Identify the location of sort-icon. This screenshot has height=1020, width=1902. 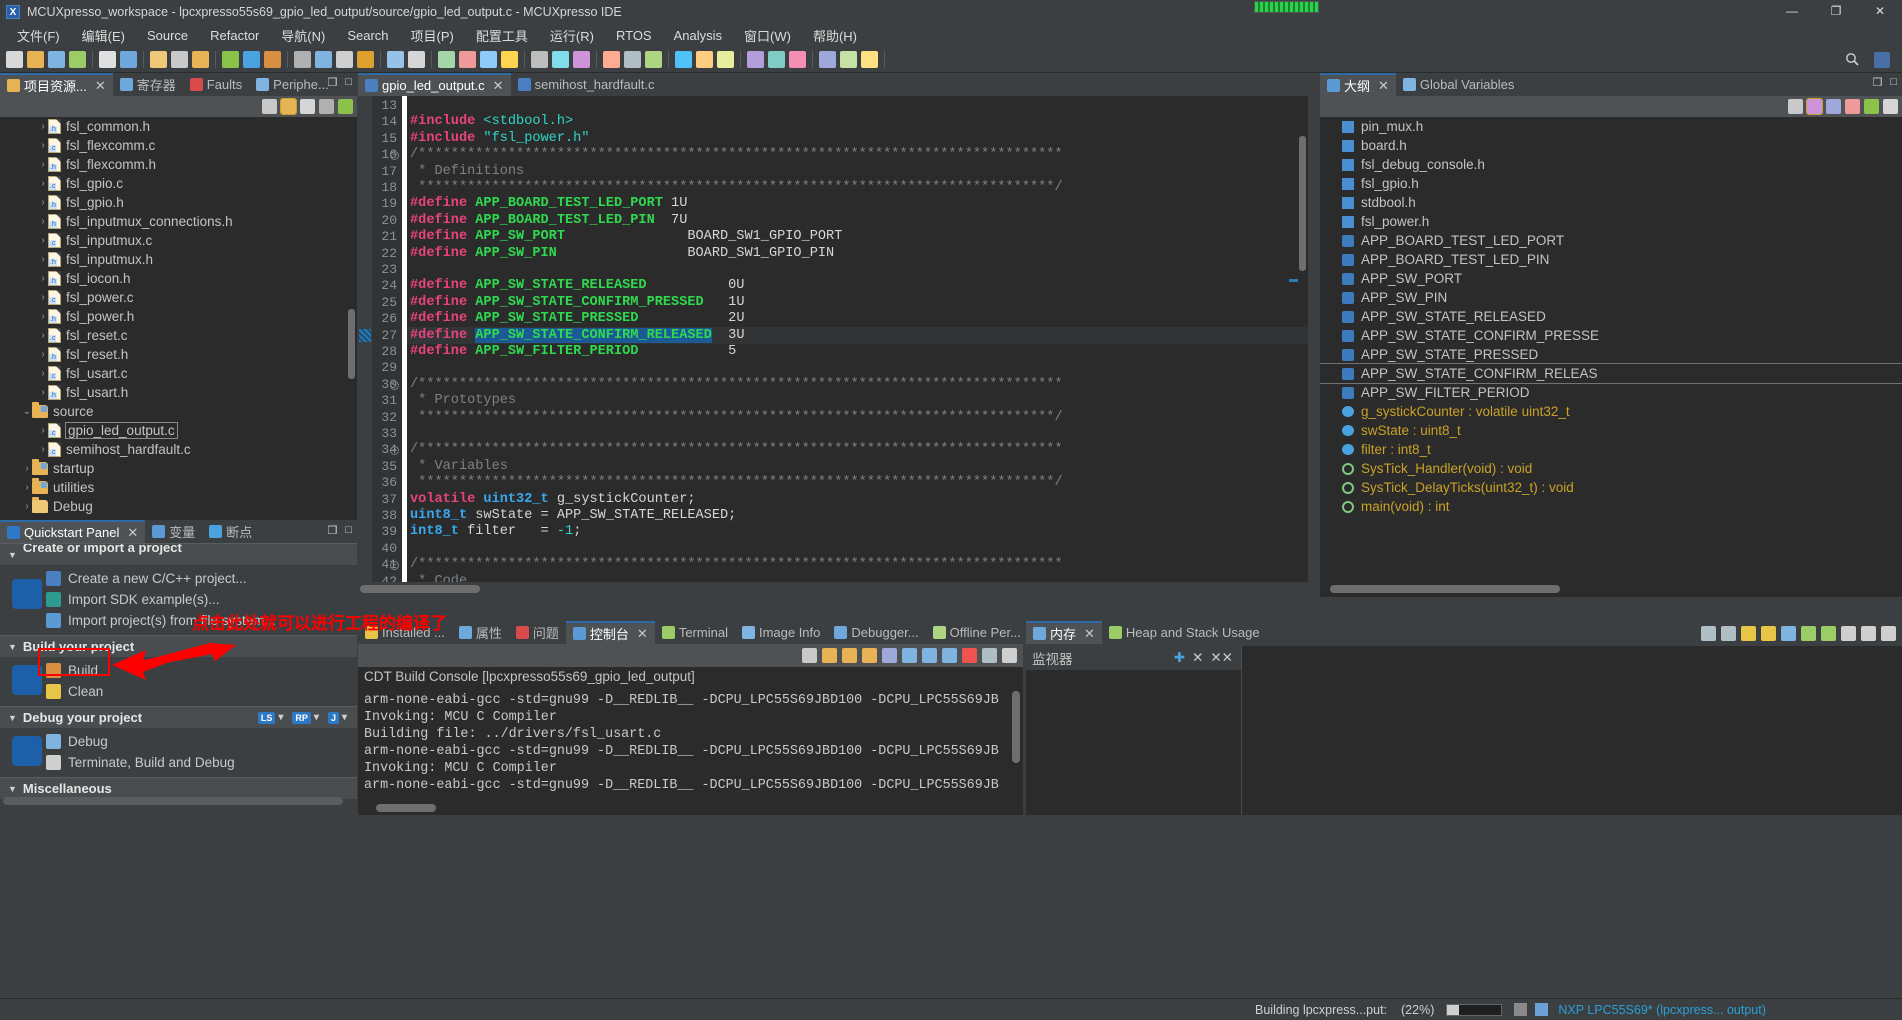
(1814, 106).